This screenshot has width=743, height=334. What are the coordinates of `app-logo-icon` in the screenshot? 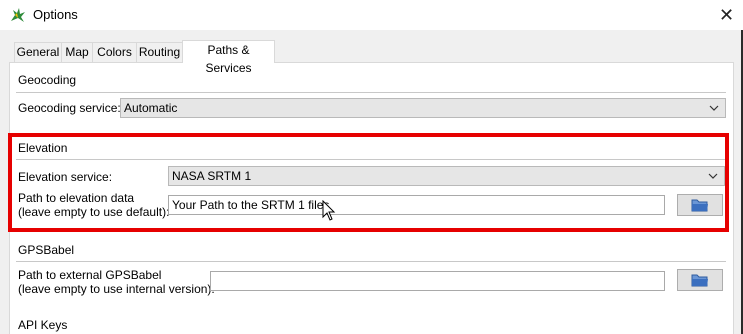 It's located at (18, 15).